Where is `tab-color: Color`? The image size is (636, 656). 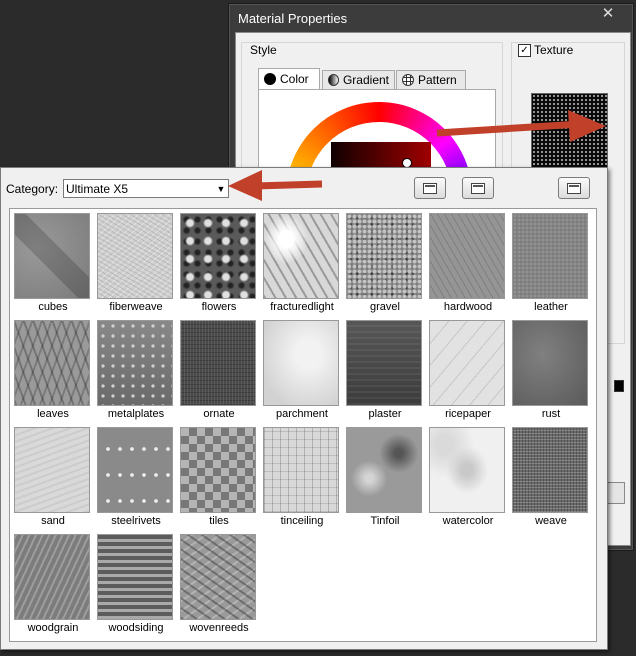 tab-color: Color is located at coordinates (289, 78).